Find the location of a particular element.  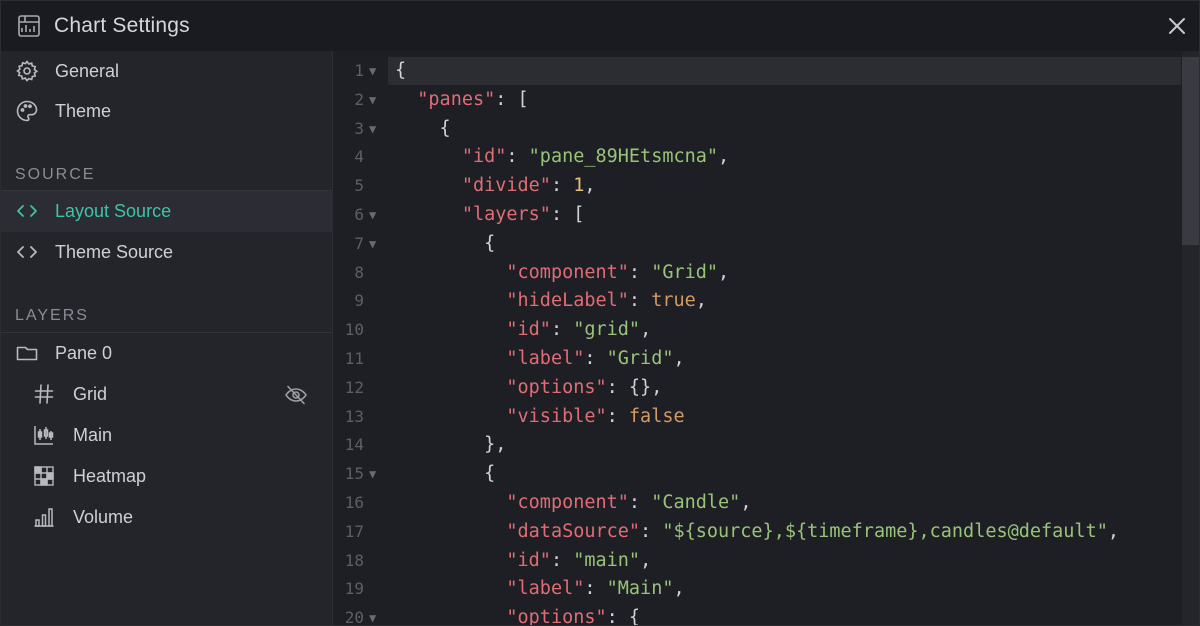

code-text: "id": "pane_89HEtsmcna", is located at coordinates (595, 157).